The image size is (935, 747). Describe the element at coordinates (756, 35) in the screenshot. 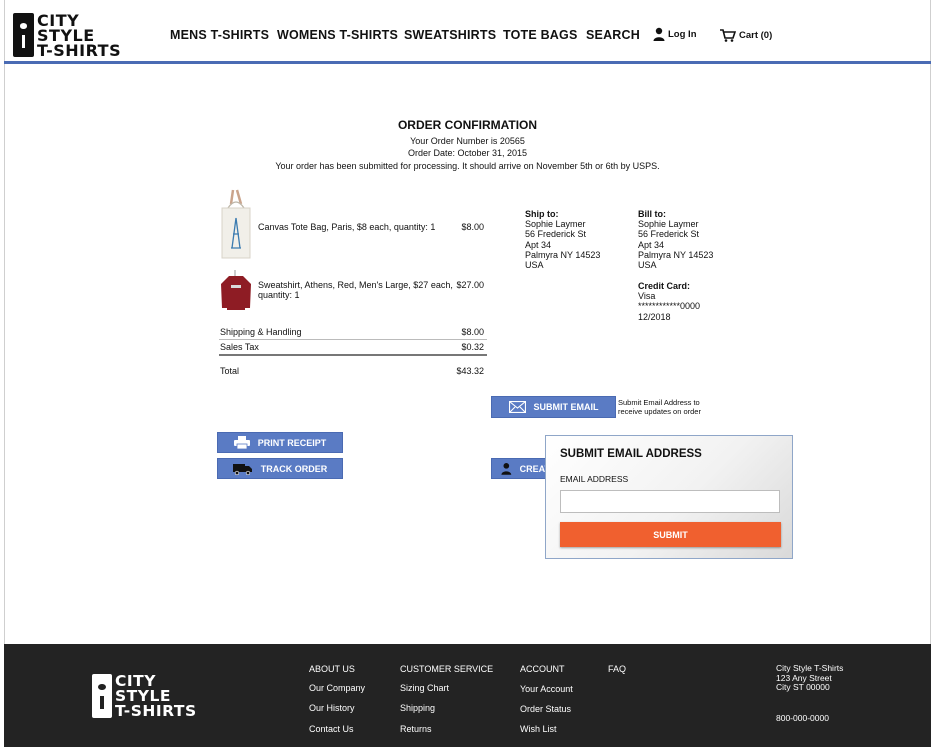

I see `cart-label: Cart (0)` at that location.